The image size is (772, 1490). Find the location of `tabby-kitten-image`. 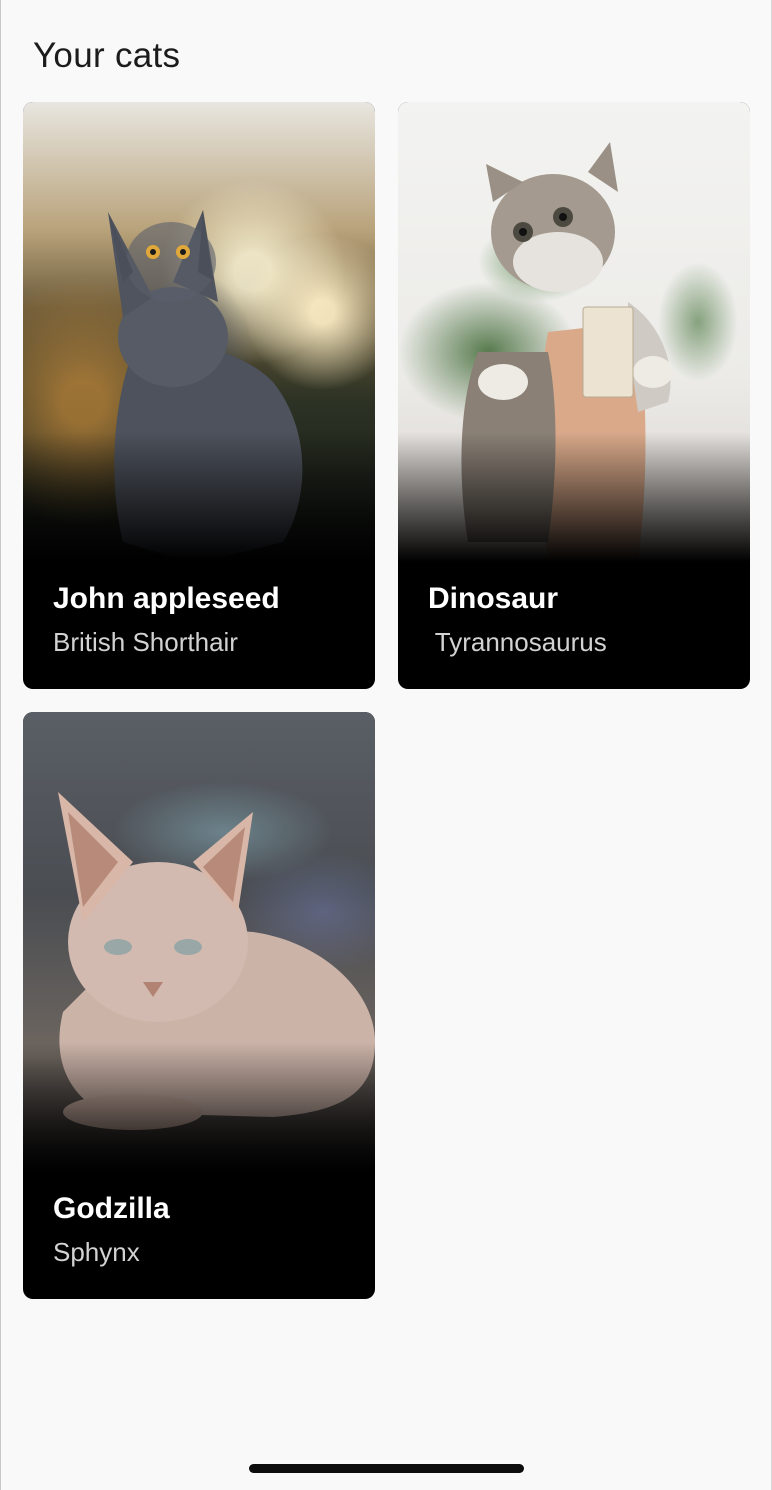

tabby-kitten-image is located at coordinates (567, 352).